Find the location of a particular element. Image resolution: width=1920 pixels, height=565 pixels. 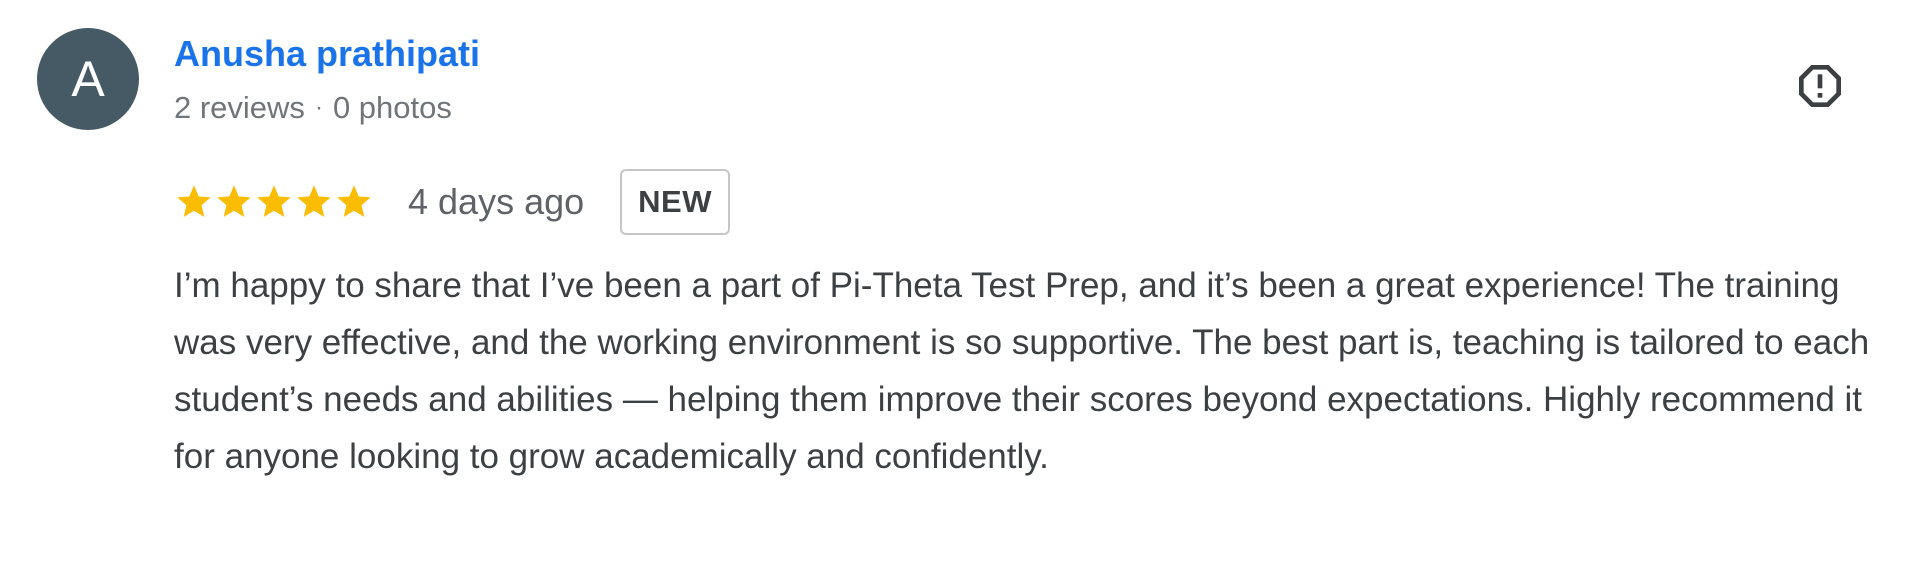

reviewer-meta: 2 reviews · 0 photos is located at coordinates (313, 108).